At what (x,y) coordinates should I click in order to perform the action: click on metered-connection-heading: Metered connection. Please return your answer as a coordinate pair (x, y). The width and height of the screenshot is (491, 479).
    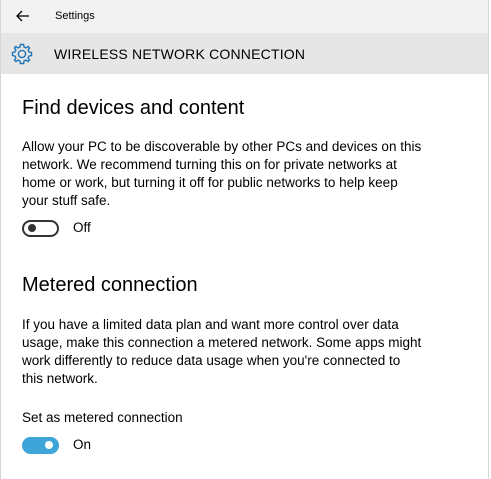
    Looking at the image, I should click on (110, 285).